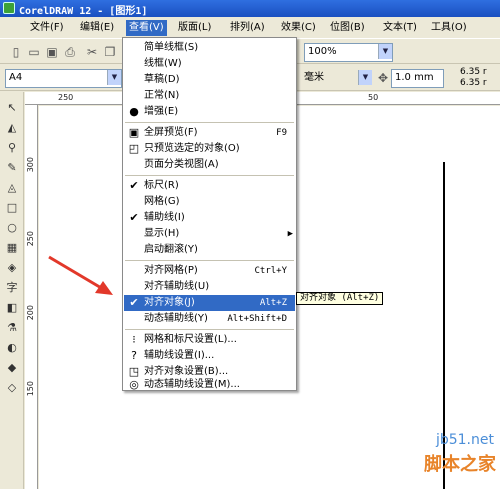  Describe the element at coordinates (31, 297) in the screenshot. I see `vertical-ruler: 300 250 200 150` at that location.